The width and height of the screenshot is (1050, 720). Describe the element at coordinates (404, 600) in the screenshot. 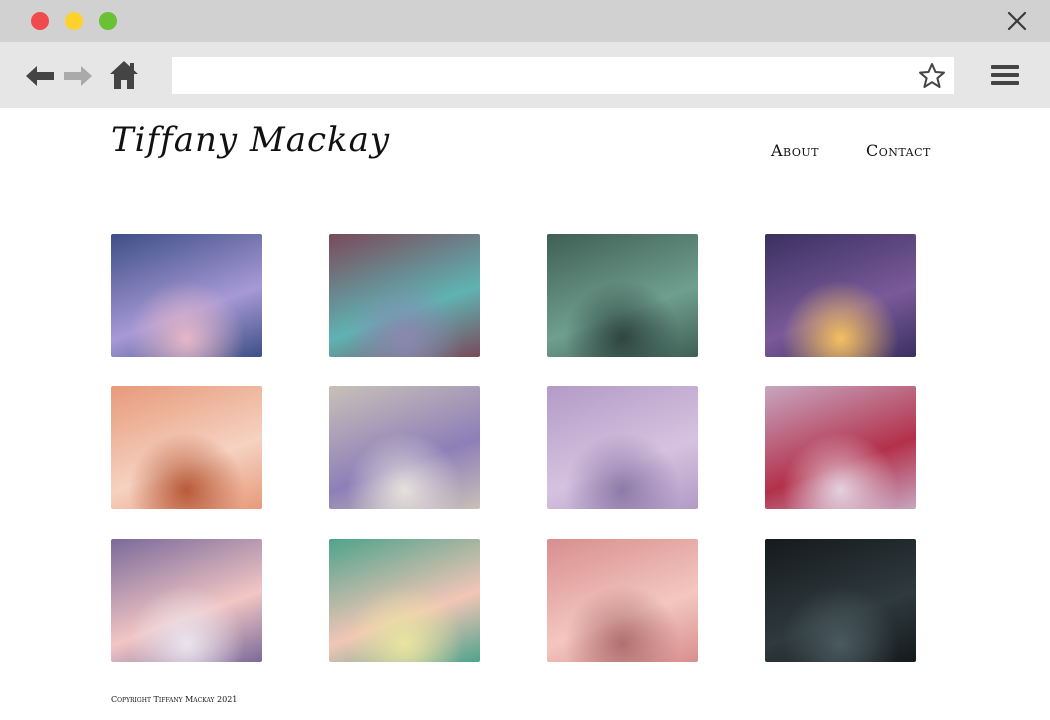

I see `gallery-item-flame-hair` at that location.